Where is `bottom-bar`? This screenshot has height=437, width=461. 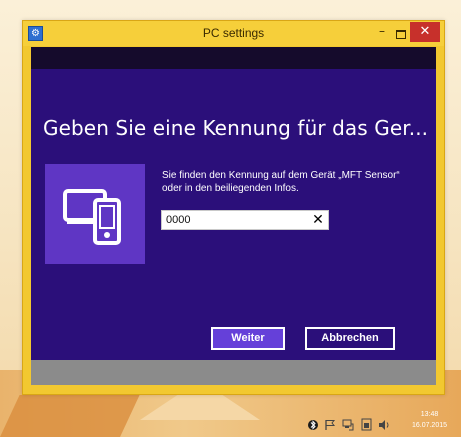 bottom-bar is located at coordinates (233, 372).